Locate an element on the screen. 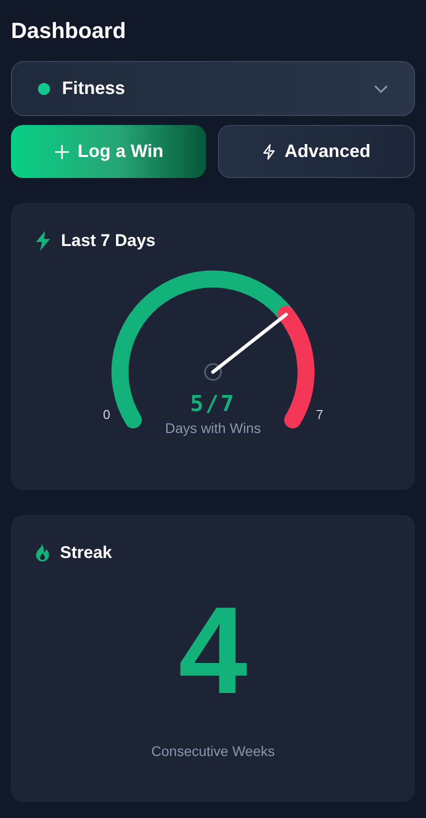 Image resolution: width=426 pixels, height=818 pixels. gauge-pivot is located at coordinates (213, 372).